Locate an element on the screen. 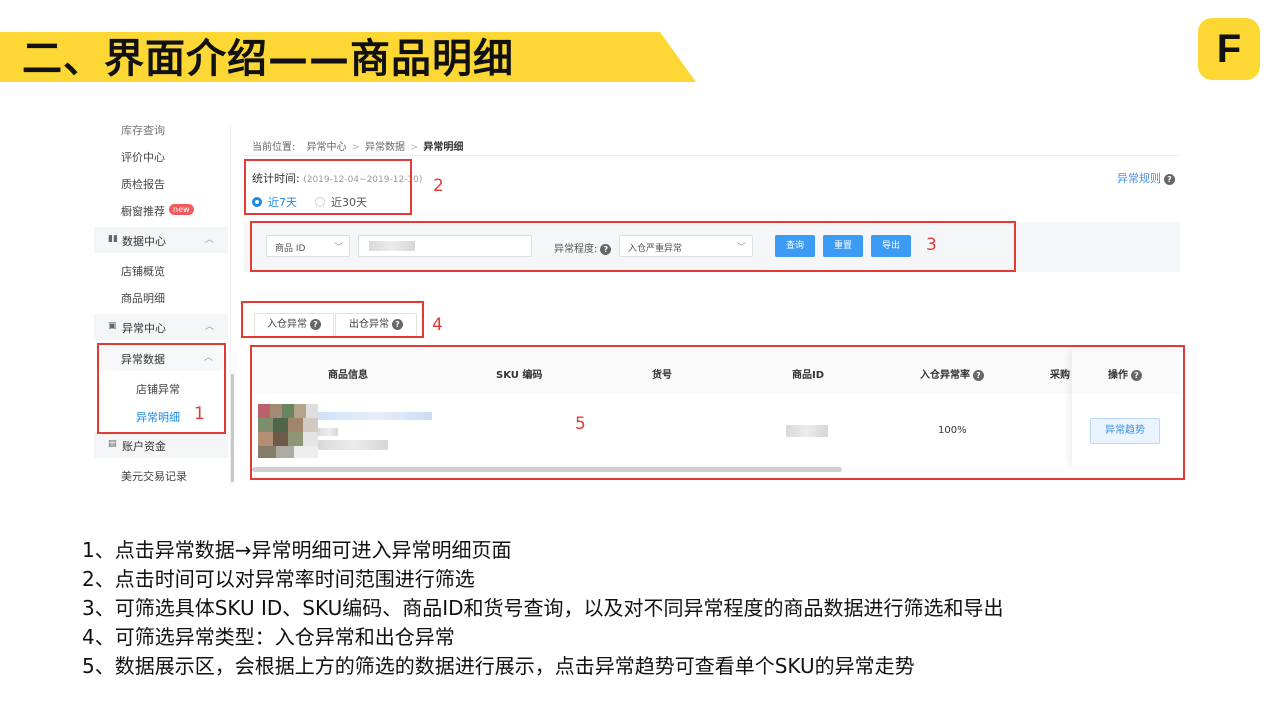 This screenshot has height=720, width=1280. bar-chart-icon: ▮▮ is located at coordinates (113, 239).